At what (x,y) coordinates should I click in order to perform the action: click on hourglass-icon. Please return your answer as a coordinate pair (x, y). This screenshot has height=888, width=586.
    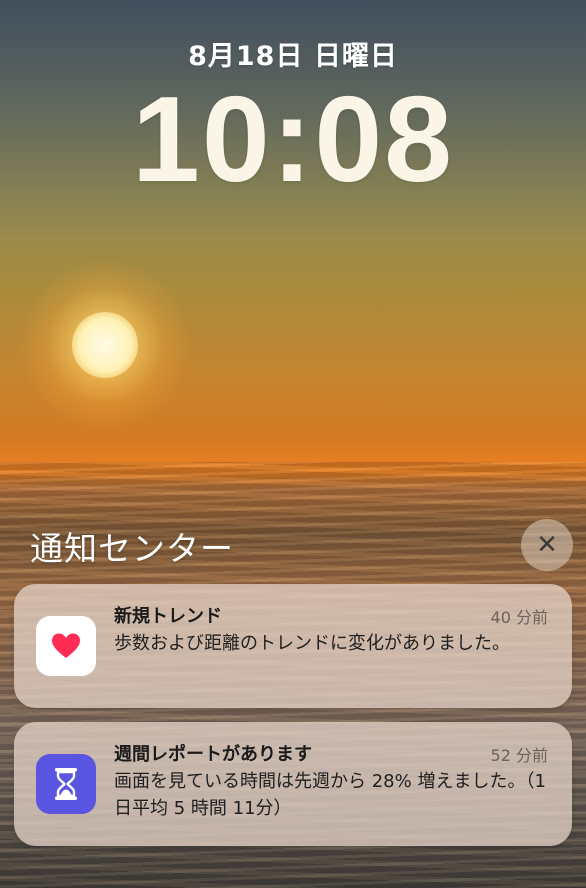
    Looking at the image, I should click on (66, 784).